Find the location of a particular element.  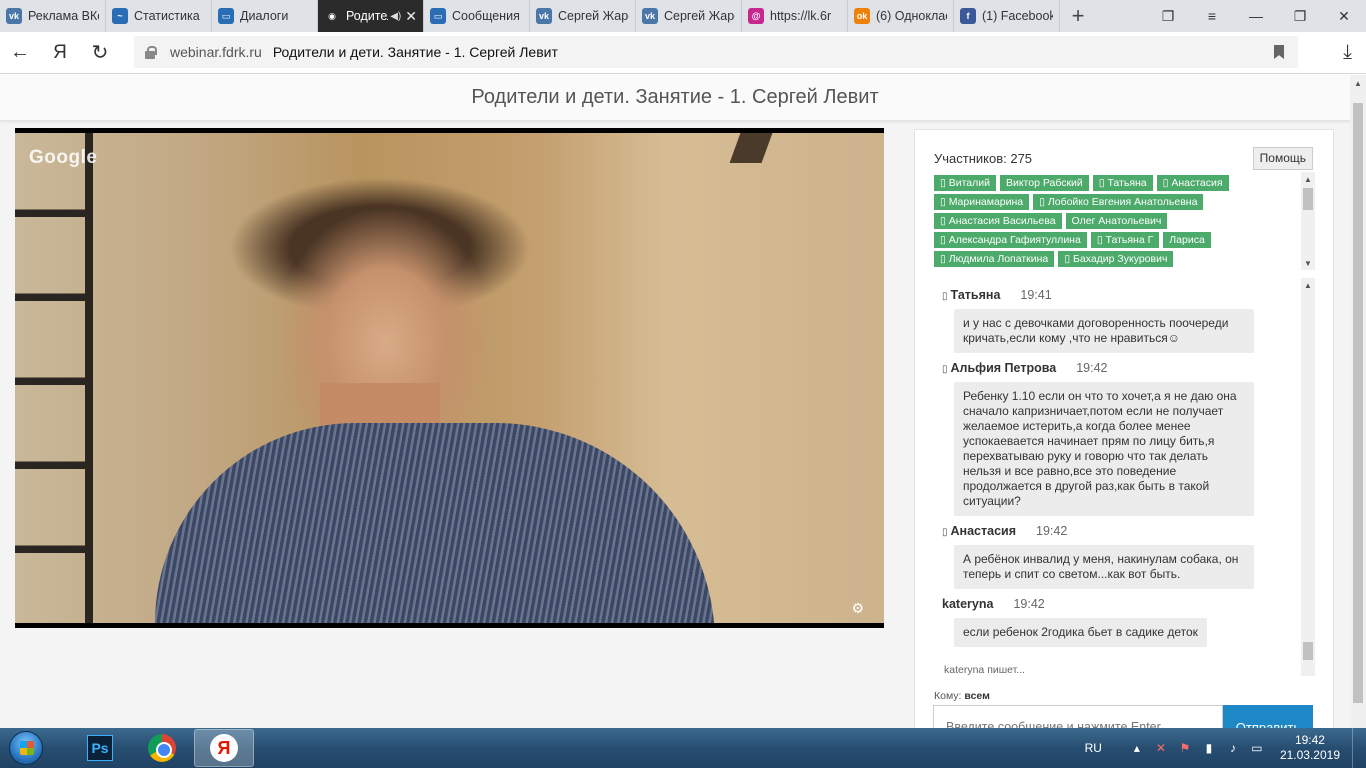

browser-tab: @ https://lk.6r is located at coordinates (795, 16).